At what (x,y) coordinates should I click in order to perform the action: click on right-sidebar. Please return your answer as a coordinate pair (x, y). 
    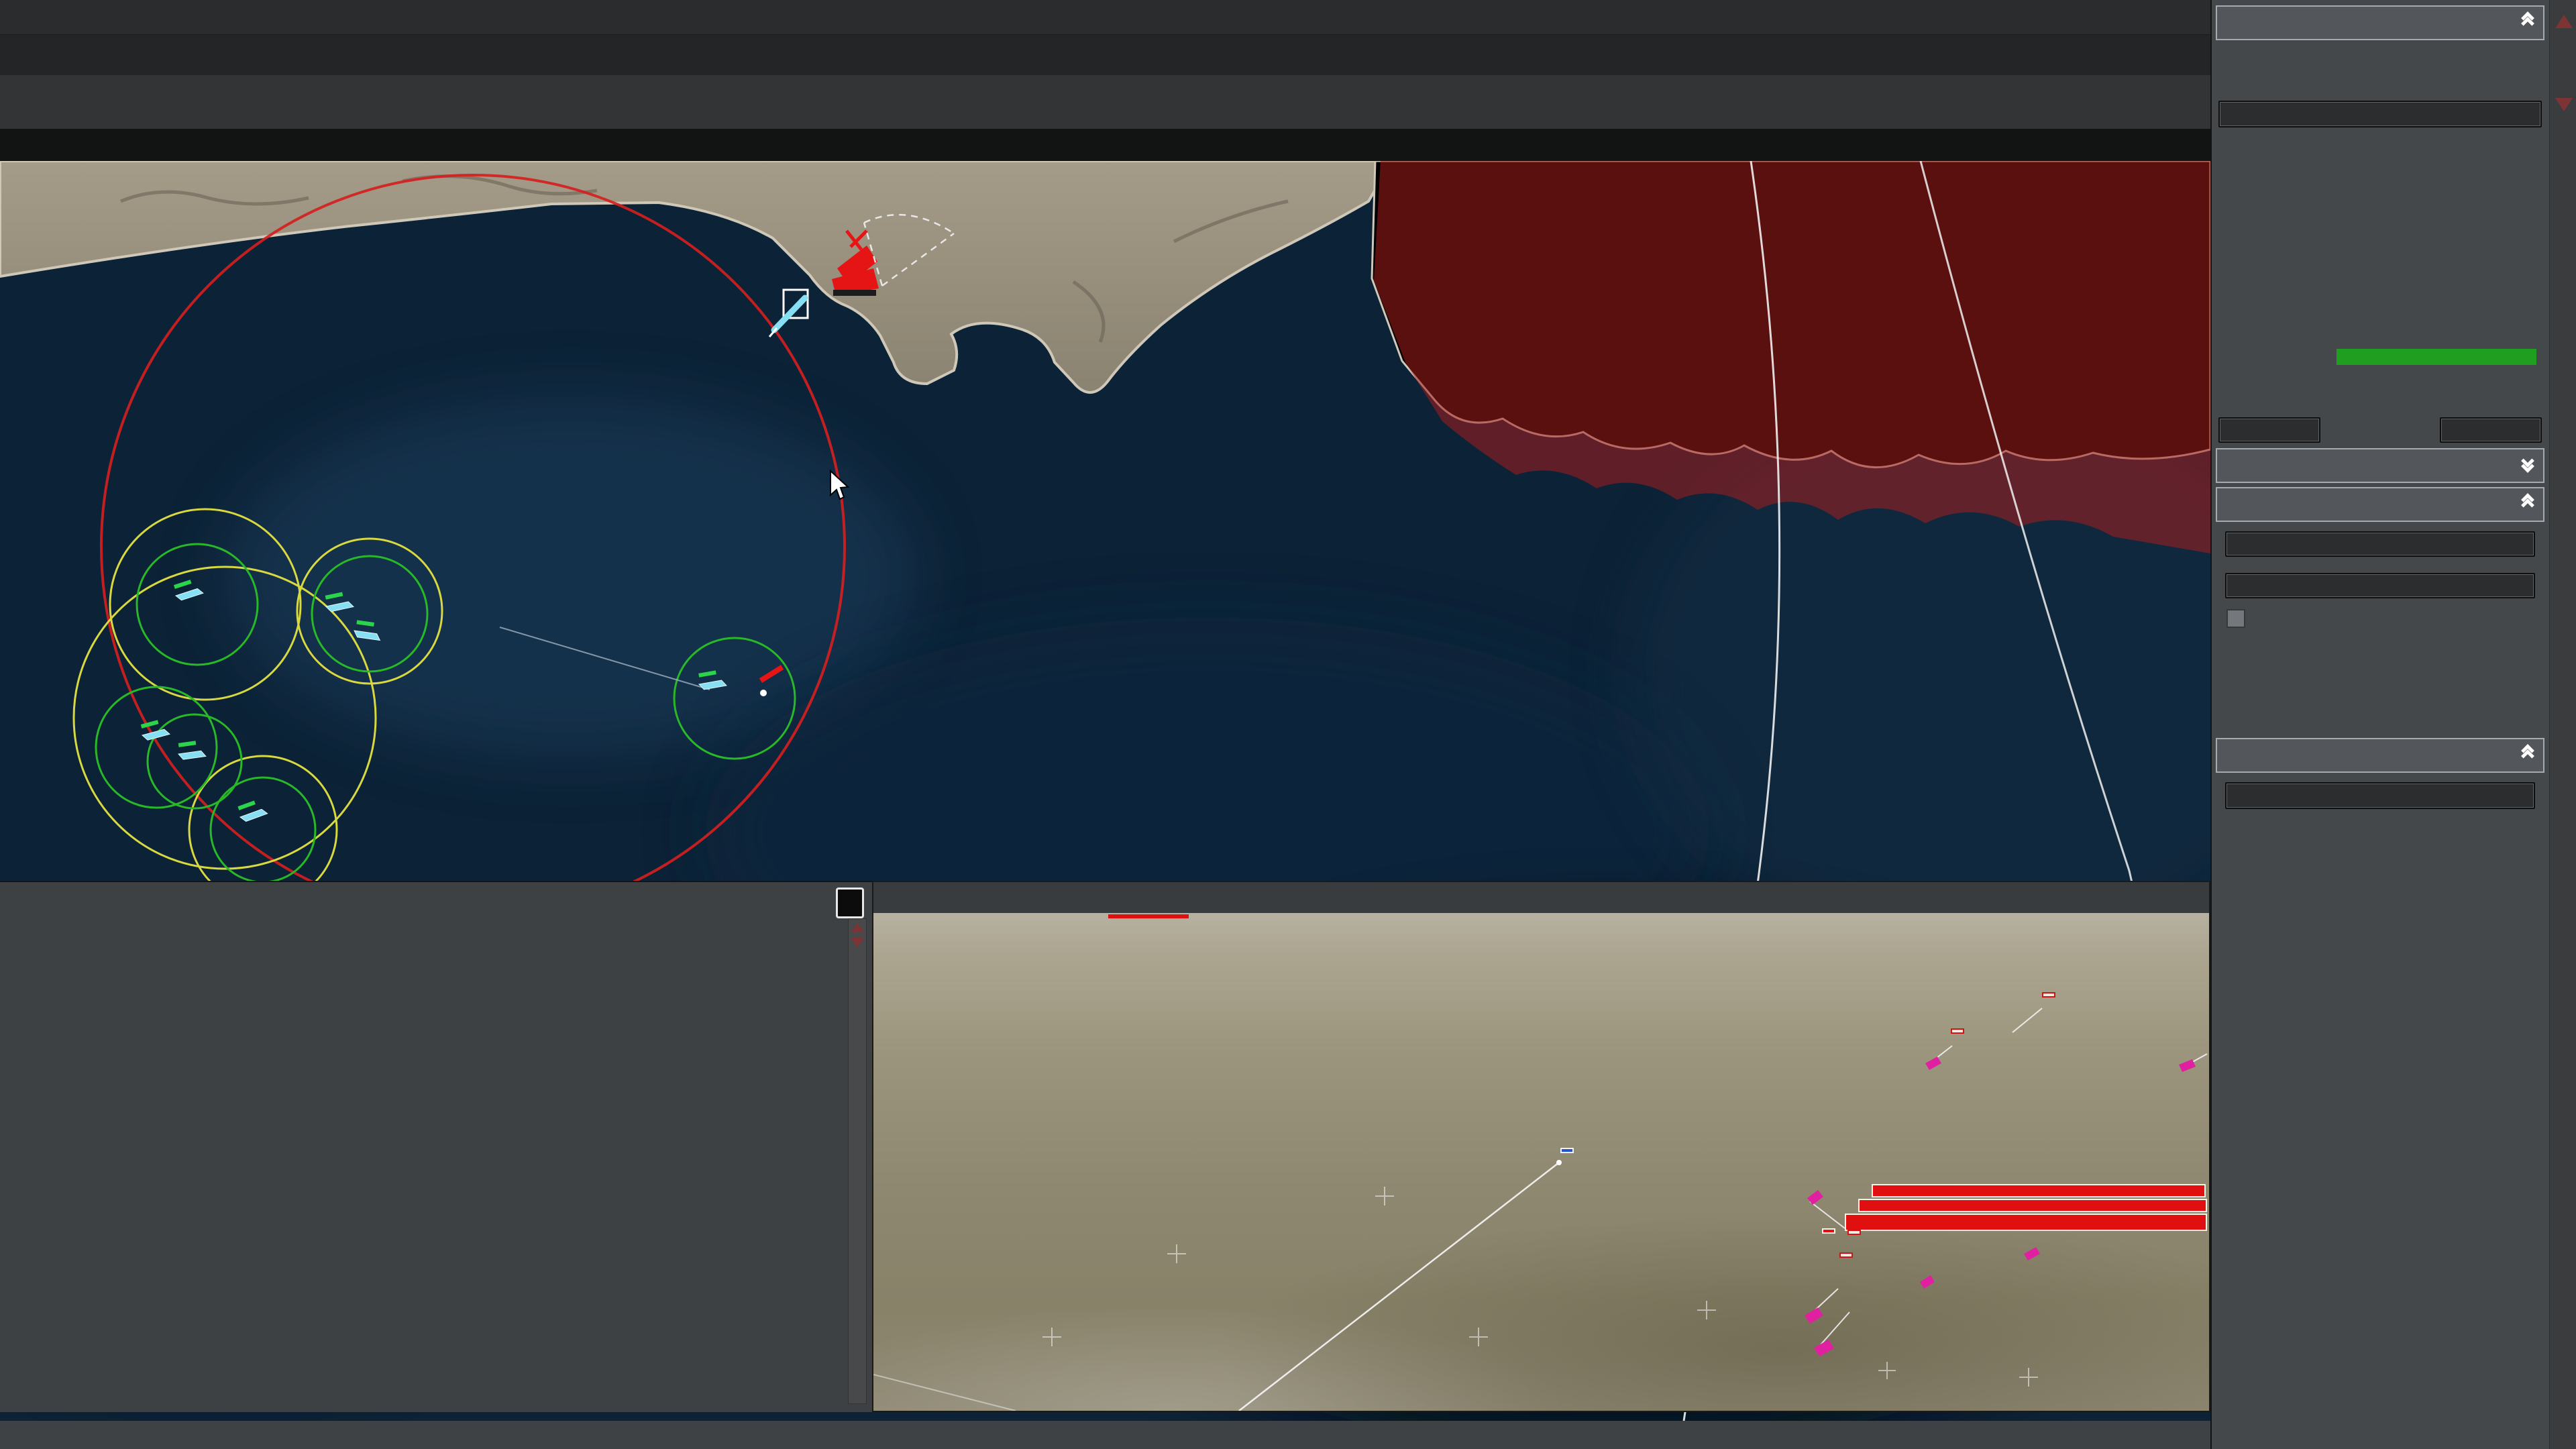
    Looking at the image, I should click on (2393, 724).